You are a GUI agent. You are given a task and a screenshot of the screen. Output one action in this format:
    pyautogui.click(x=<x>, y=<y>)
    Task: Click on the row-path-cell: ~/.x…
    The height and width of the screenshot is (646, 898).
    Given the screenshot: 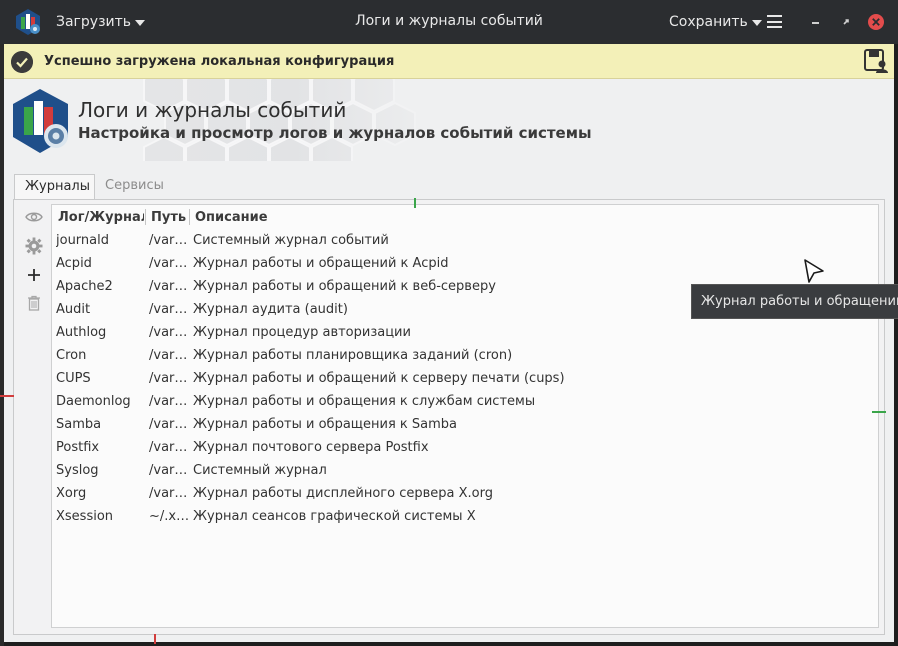 What is the action you would take?
    pyautogui.click(x=169, y=516)
    